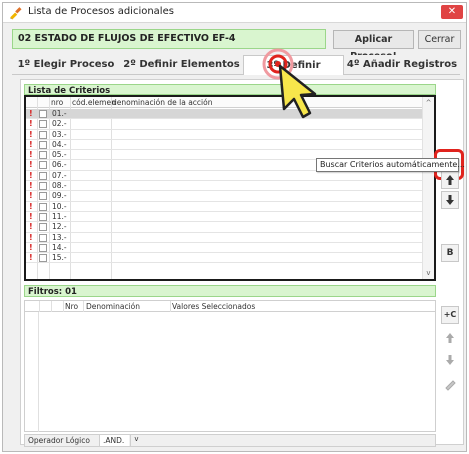  Describe the element at coordinates (136, 440) in the screenshot. I see `chevron-down-icon: v` at that location.